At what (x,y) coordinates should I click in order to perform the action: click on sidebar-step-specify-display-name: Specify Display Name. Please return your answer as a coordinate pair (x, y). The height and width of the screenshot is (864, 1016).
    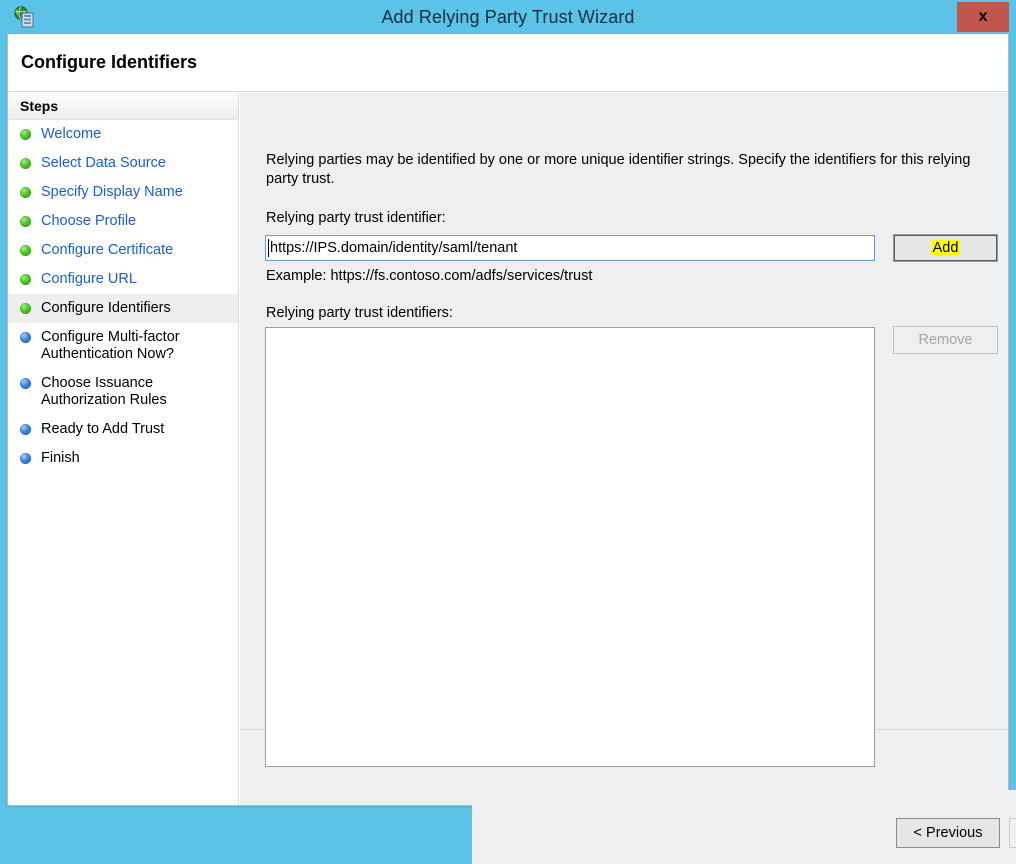
    Looking at the image, I should click on (123, 192).